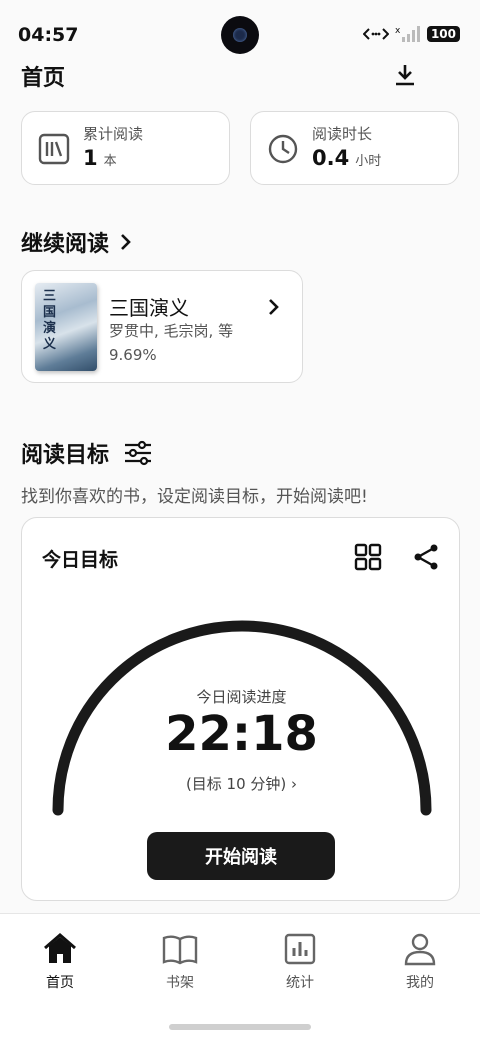  Describe the element at coordinates (50, 320) in the screenshot. I see `cover-title: 三国演义` at that location.